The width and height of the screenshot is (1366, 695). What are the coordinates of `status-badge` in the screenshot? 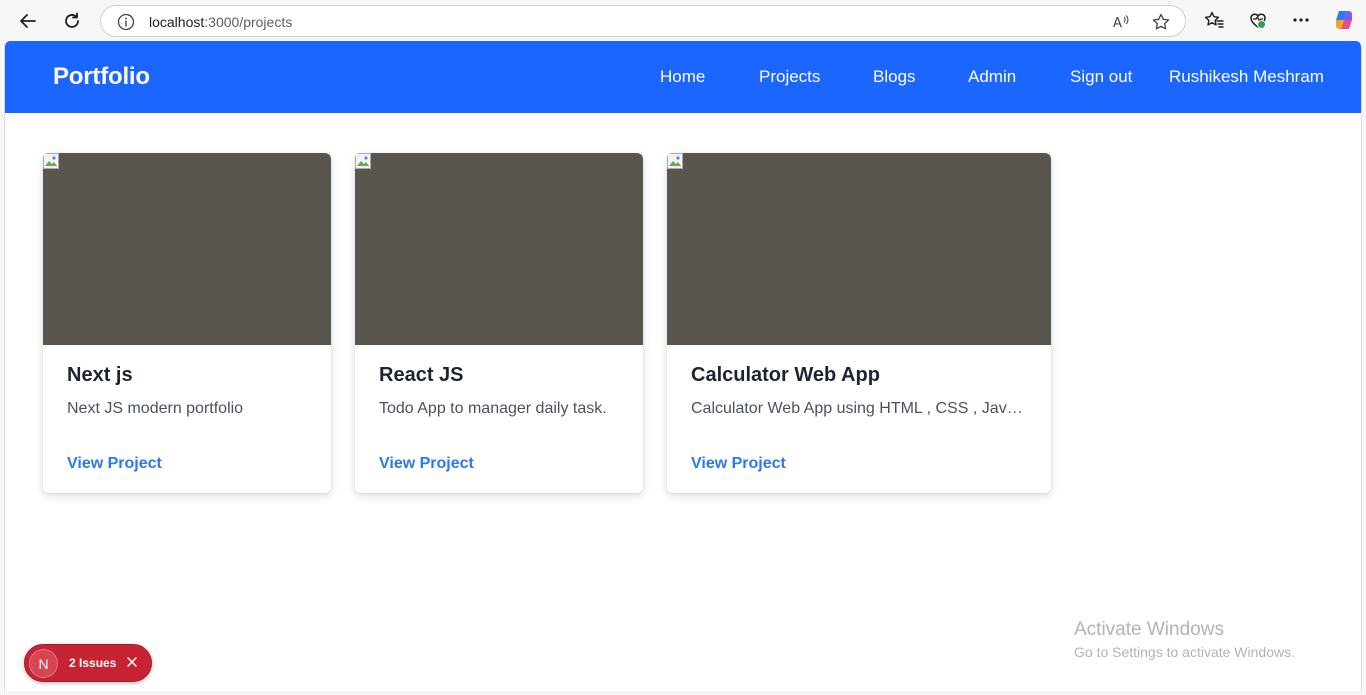 It's located at (1261, 24).